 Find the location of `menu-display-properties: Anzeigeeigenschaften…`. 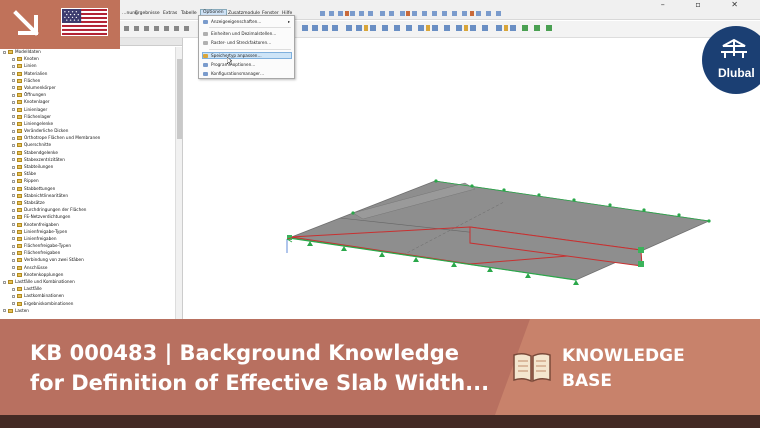

menu-display-properties: Anzeigeeigenschaften… is located at coordinates (236, 21).